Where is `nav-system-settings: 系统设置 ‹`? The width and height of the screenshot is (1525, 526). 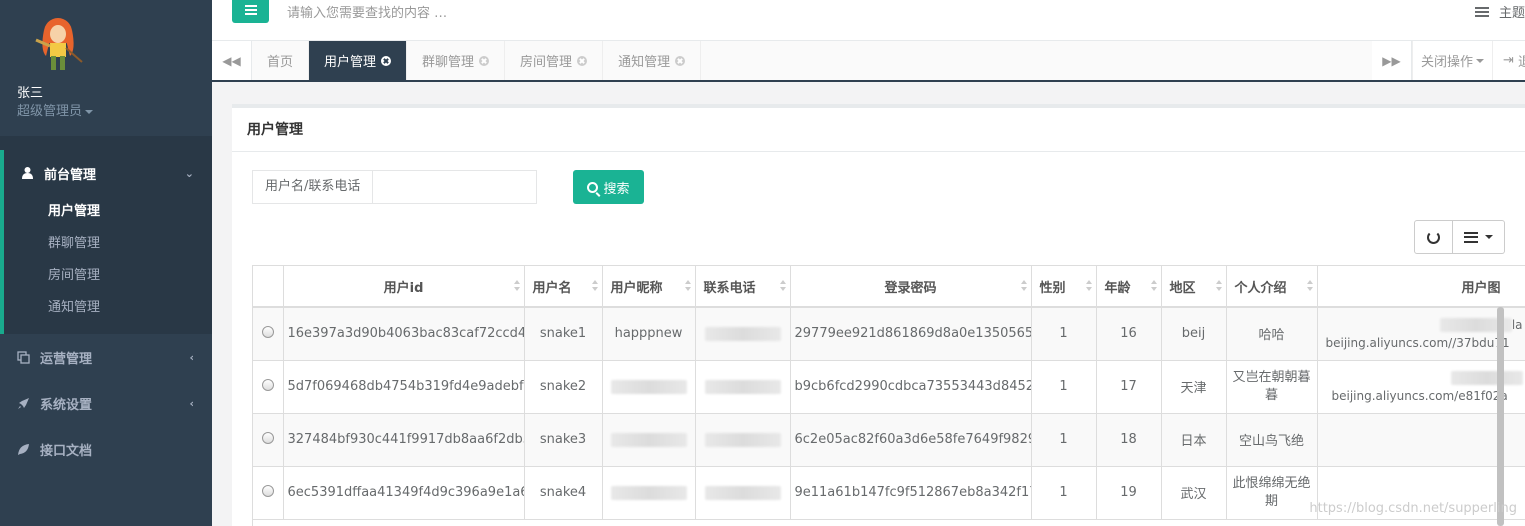 nav-system-settings: 系统设置 ‹ is located at coordinates (106, 403).